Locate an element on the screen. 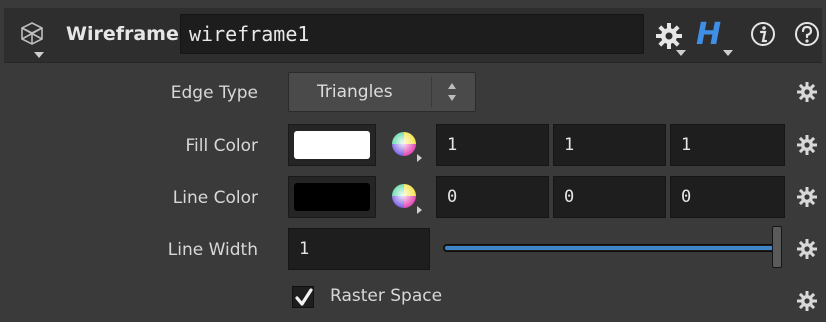  fill-color-swatch-button is located at coordinates (332, 145).